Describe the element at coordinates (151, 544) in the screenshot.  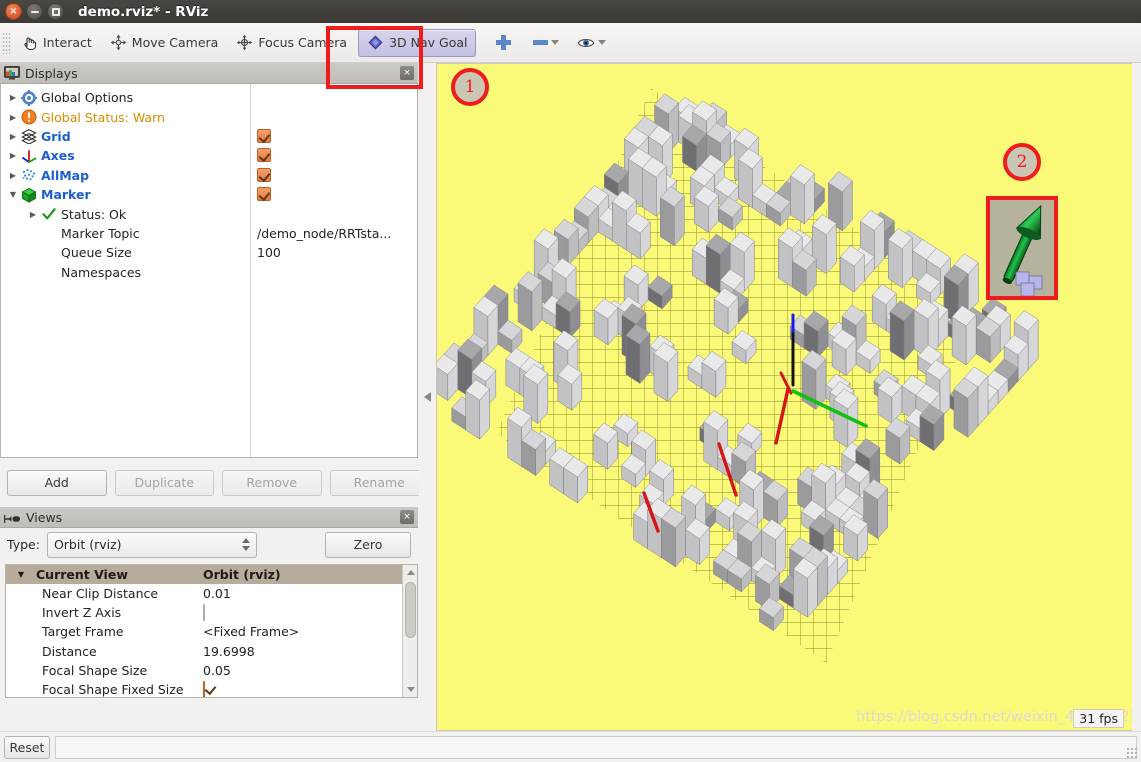
I see `view-type-select: Orbit (rviz)` at that location.